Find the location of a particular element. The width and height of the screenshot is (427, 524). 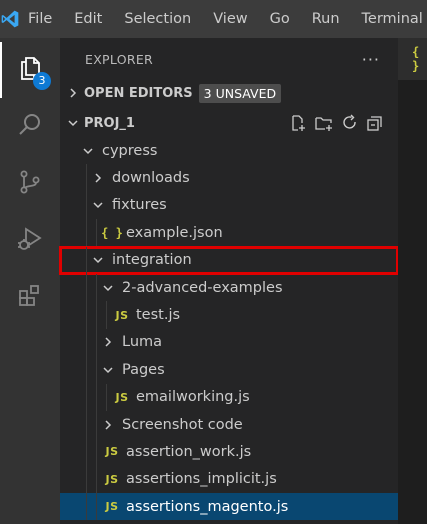

search-button is located at coordinates (30, 127).